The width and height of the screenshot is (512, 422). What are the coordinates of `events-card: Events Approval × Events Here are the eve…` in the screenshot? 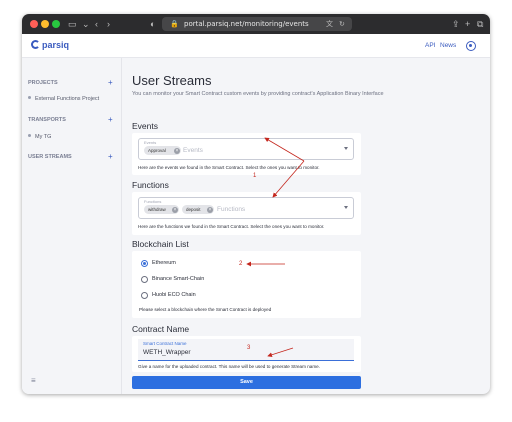 It's located at (246, 154).